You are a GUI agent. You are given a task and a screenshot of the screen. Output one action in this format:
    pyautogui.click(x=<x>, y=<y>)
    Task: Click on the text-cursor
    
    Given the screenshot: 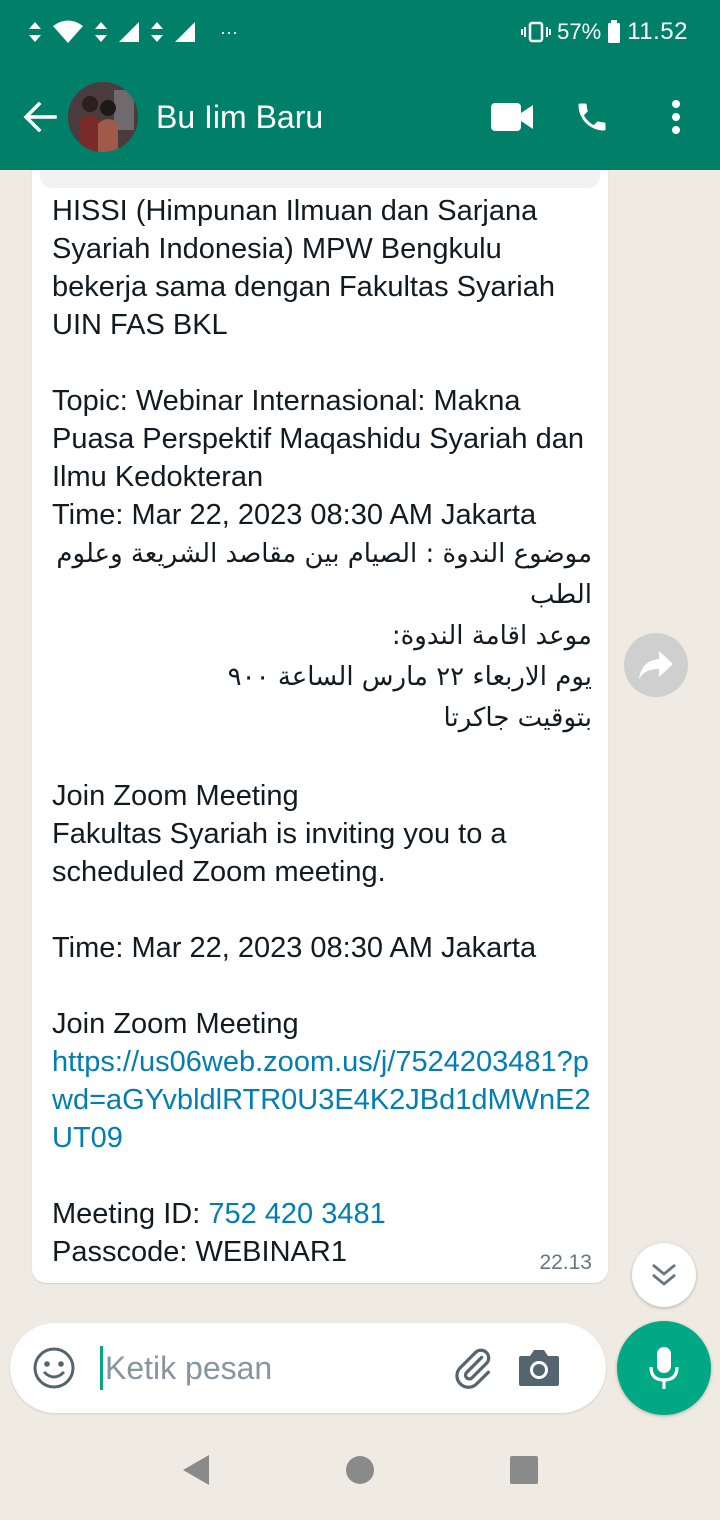 What is the action you would take?
    pyautogui.click(x=101, y=1368)
    